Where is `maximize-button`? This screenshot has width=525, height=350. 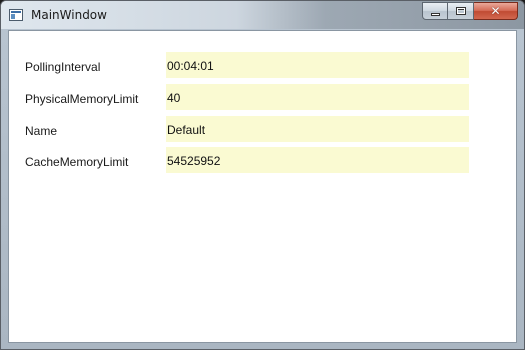 maximize-button is located at coordinates (461, 11).